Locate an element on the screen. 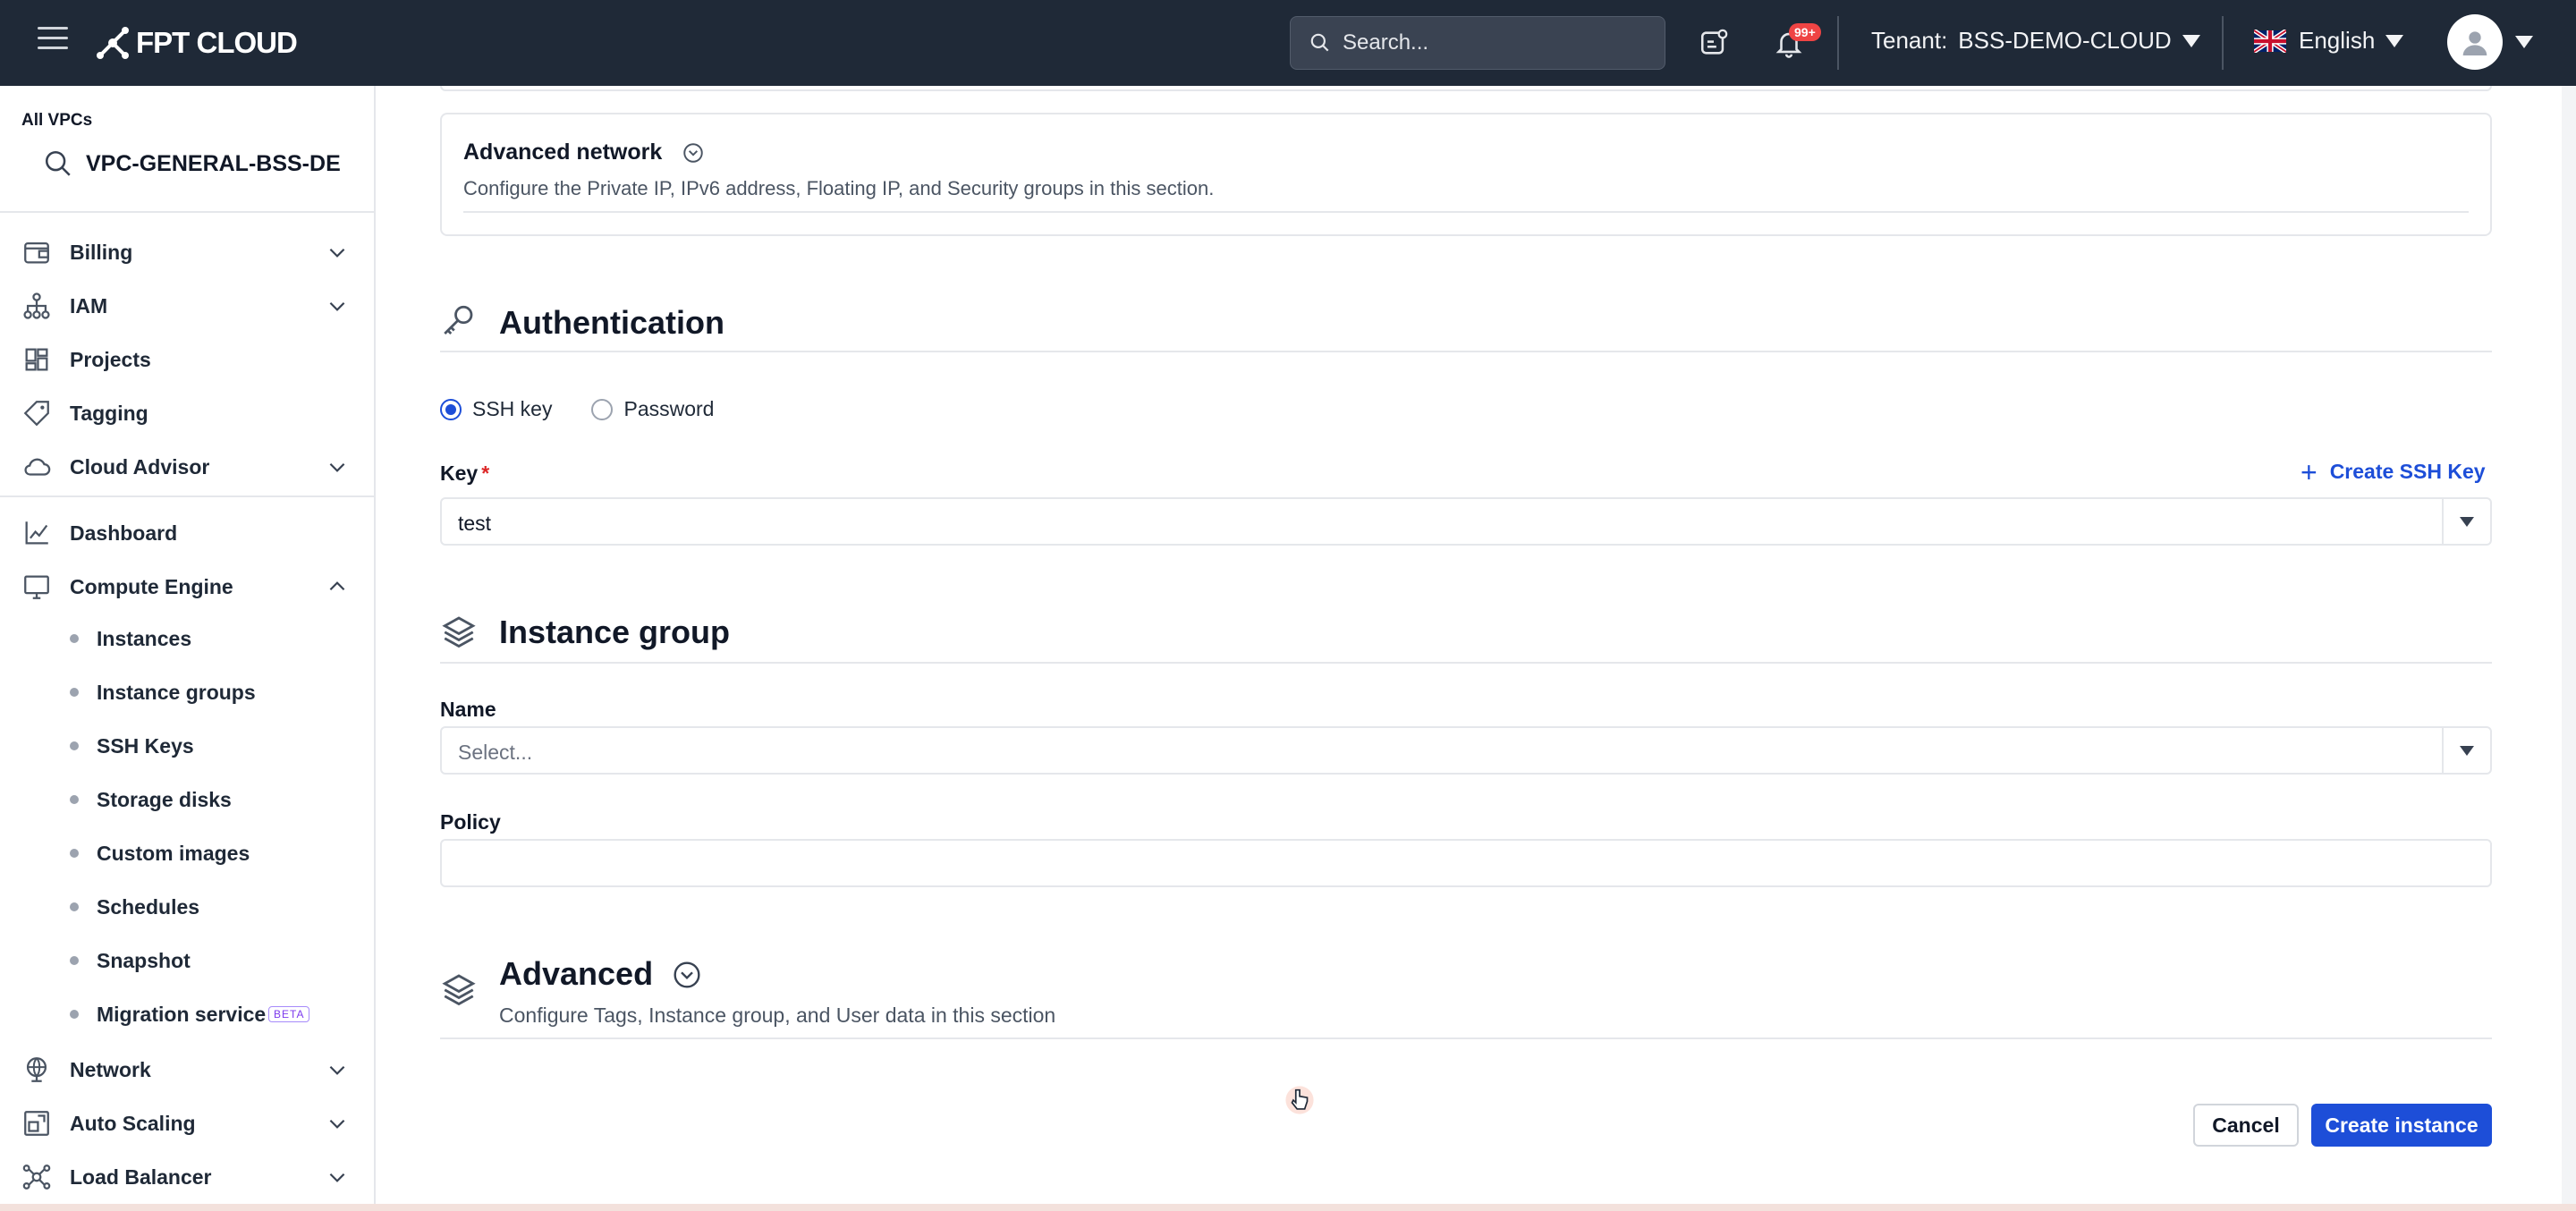 The width and height of the screenshot is (2576, 1211). select-divider is located at coordinates (2443, 521).